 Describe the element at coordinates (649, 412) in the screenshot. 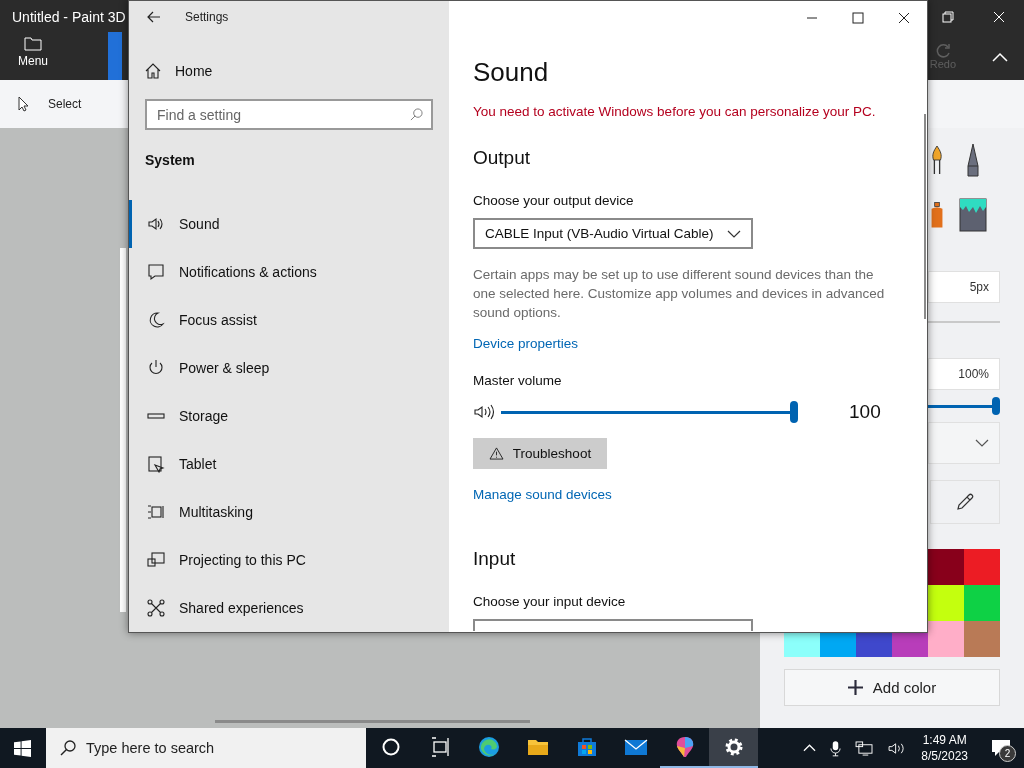

I see `volume-slider` at that location.